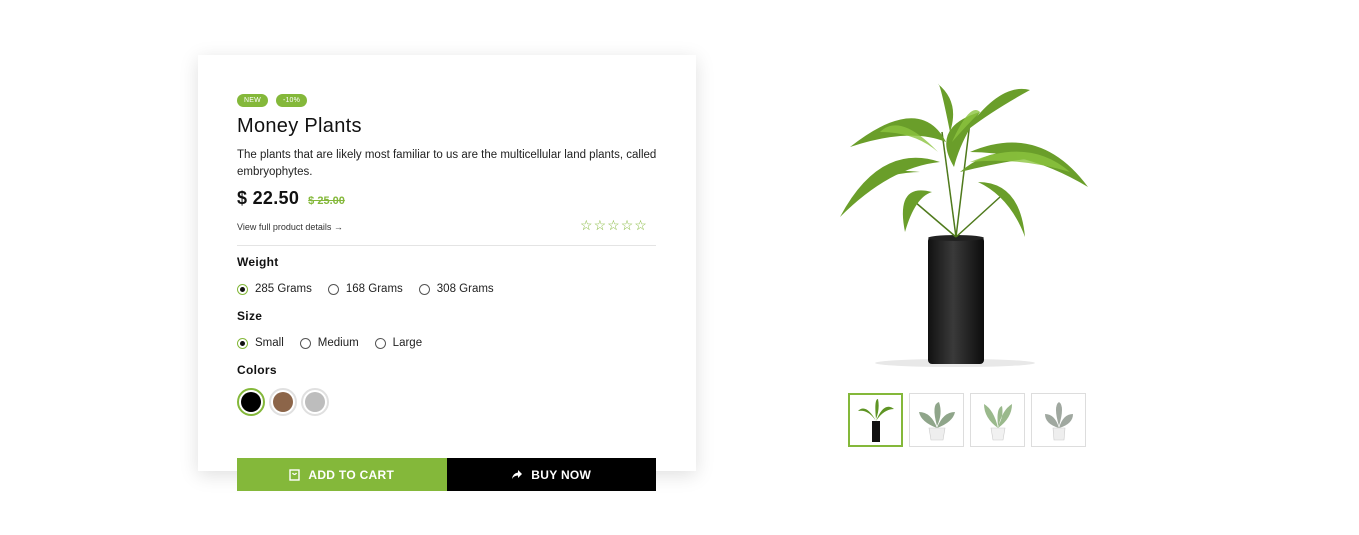 Image resolution: width=1359 pixels, height=535 pixels. Describe the element at coordinates (295, 474) in the screenshot. I see `bag-icon` at that location.